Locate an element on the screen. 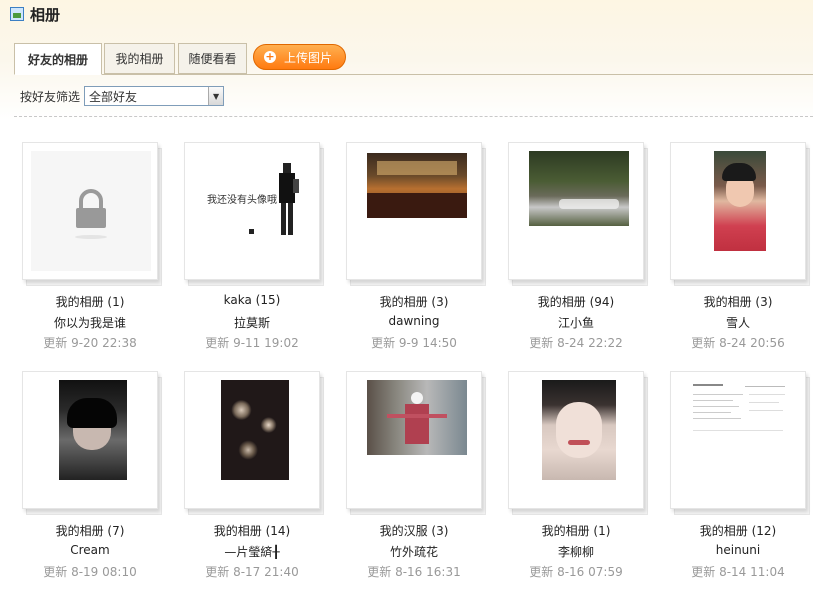 The image size is (813, 595). friend-filter: 按好友筛选 全部好友 ▼ is located at coordinates (122, 96).